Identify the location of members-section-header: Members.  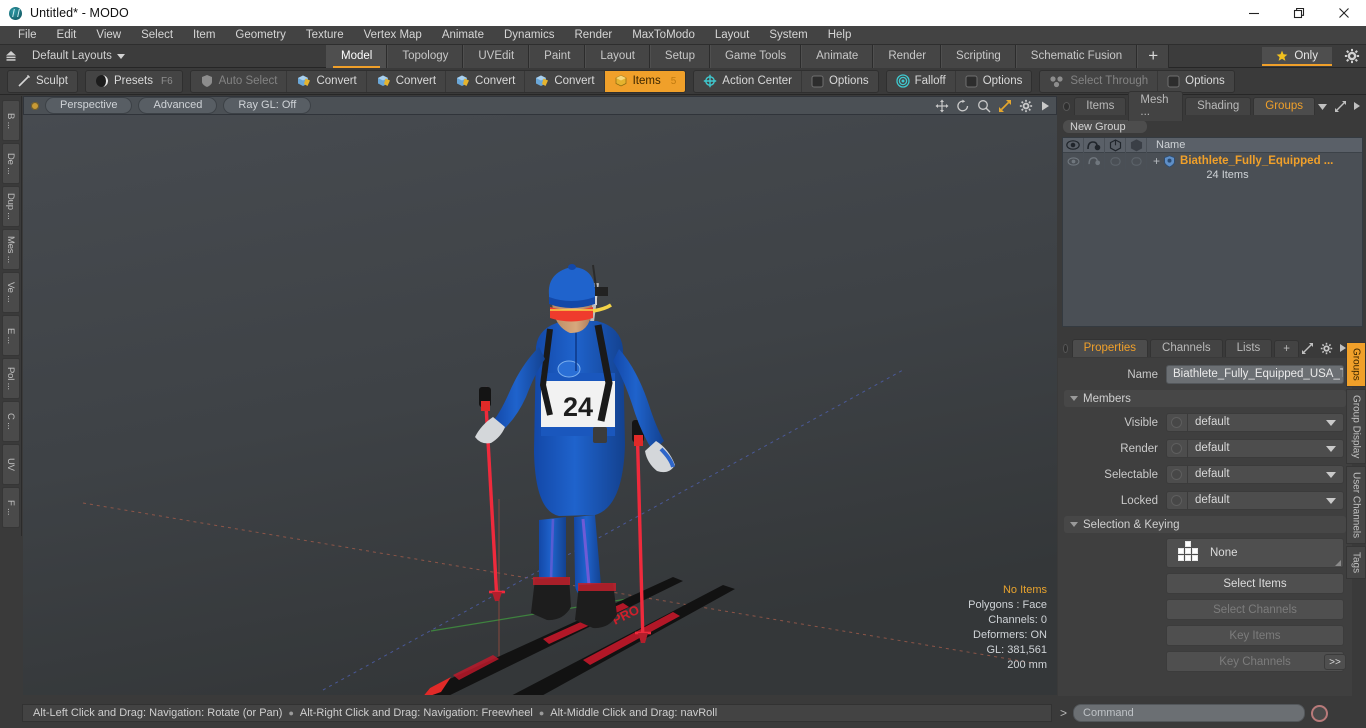
(1205, 398).